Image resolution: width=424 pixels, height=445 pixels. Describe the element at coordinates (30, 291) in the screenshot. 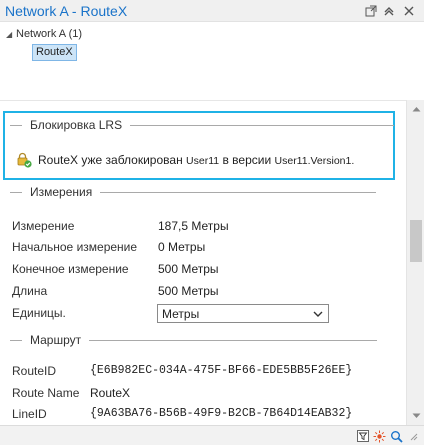

I see `field-label-length: Длина` at that location.